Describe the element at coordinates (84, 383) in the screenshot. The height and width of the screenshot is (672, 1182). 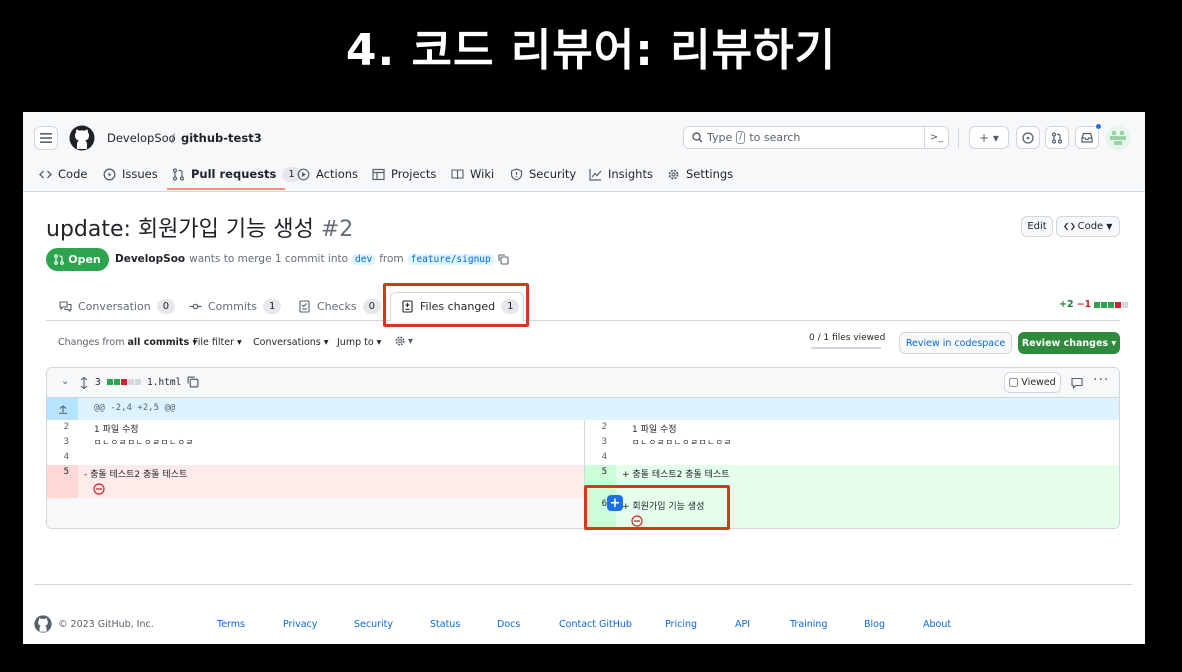
I see `unfold-icon` at that location.